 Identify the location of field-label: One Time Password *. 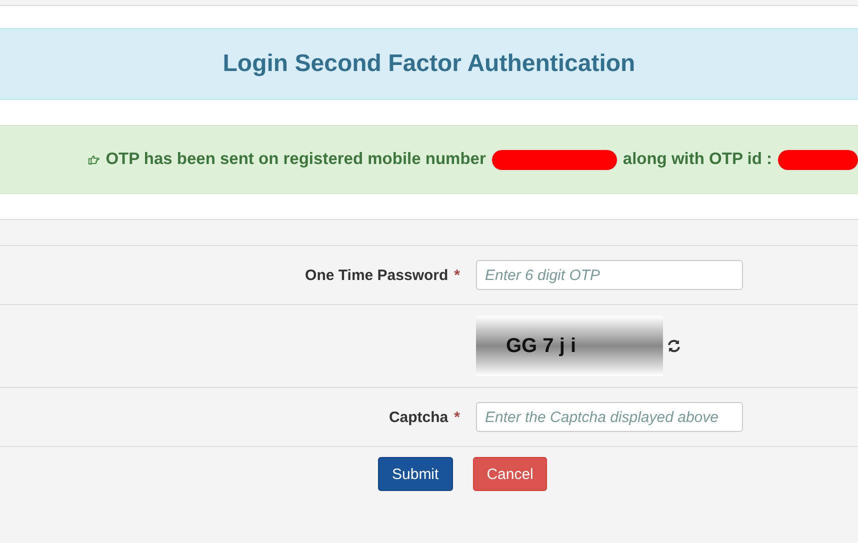
(382, 275).